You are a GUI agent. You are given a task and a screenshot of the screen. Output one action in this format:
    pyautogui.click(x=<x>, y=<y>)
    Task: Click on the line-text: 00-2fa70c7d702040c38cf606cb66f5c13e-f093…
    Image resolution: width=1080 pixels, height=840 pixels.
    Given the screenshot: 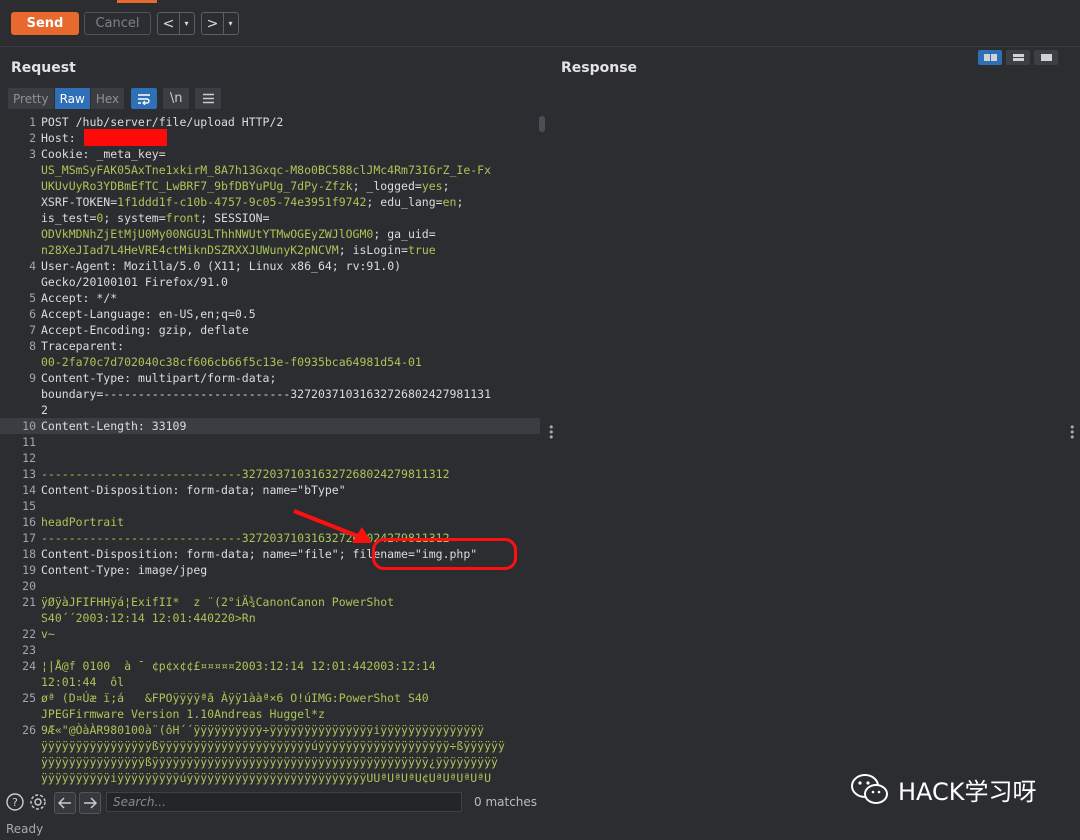 What is the action you would take?
    pyautogui.click(x=231, y=362)
    